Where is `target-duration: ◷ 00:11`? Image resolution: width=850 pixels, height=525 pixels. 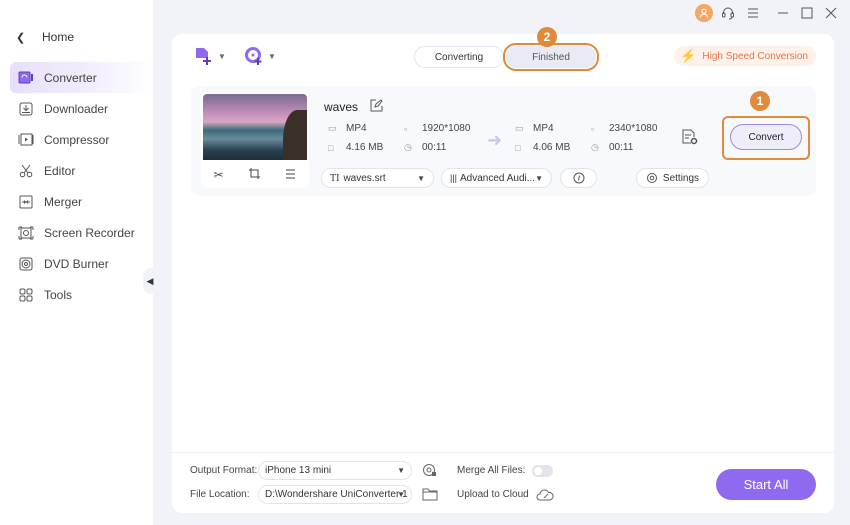
target-duration: ◷ 00:11 is located at coordinates (612, 147).